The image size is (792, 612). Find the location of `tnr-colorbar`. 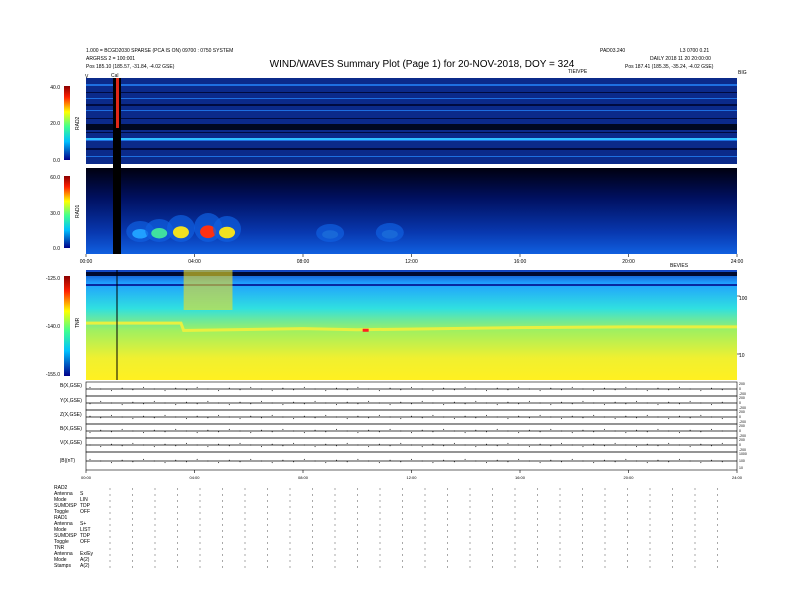

tnr-colorbar is located at coordinates (67, 326).